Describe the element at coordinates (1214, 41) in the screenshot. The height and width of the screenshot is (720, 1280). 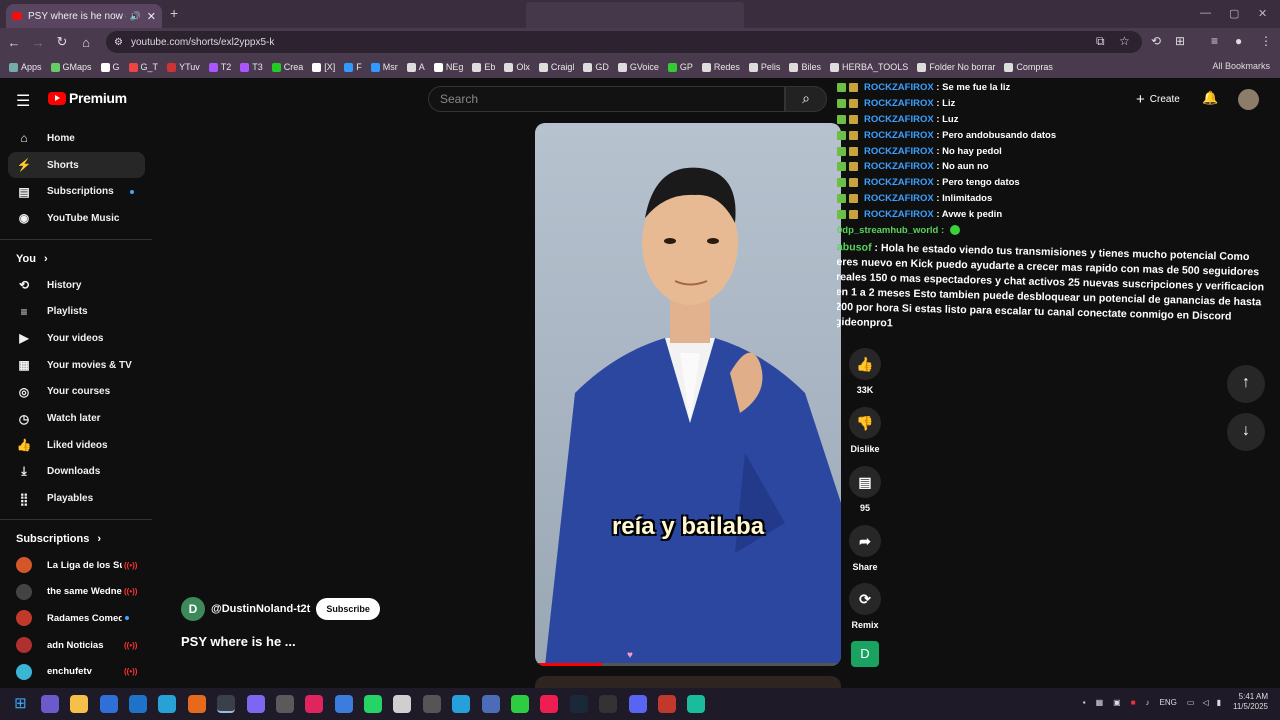
I see `media-controls-icon: ≡` at that location.